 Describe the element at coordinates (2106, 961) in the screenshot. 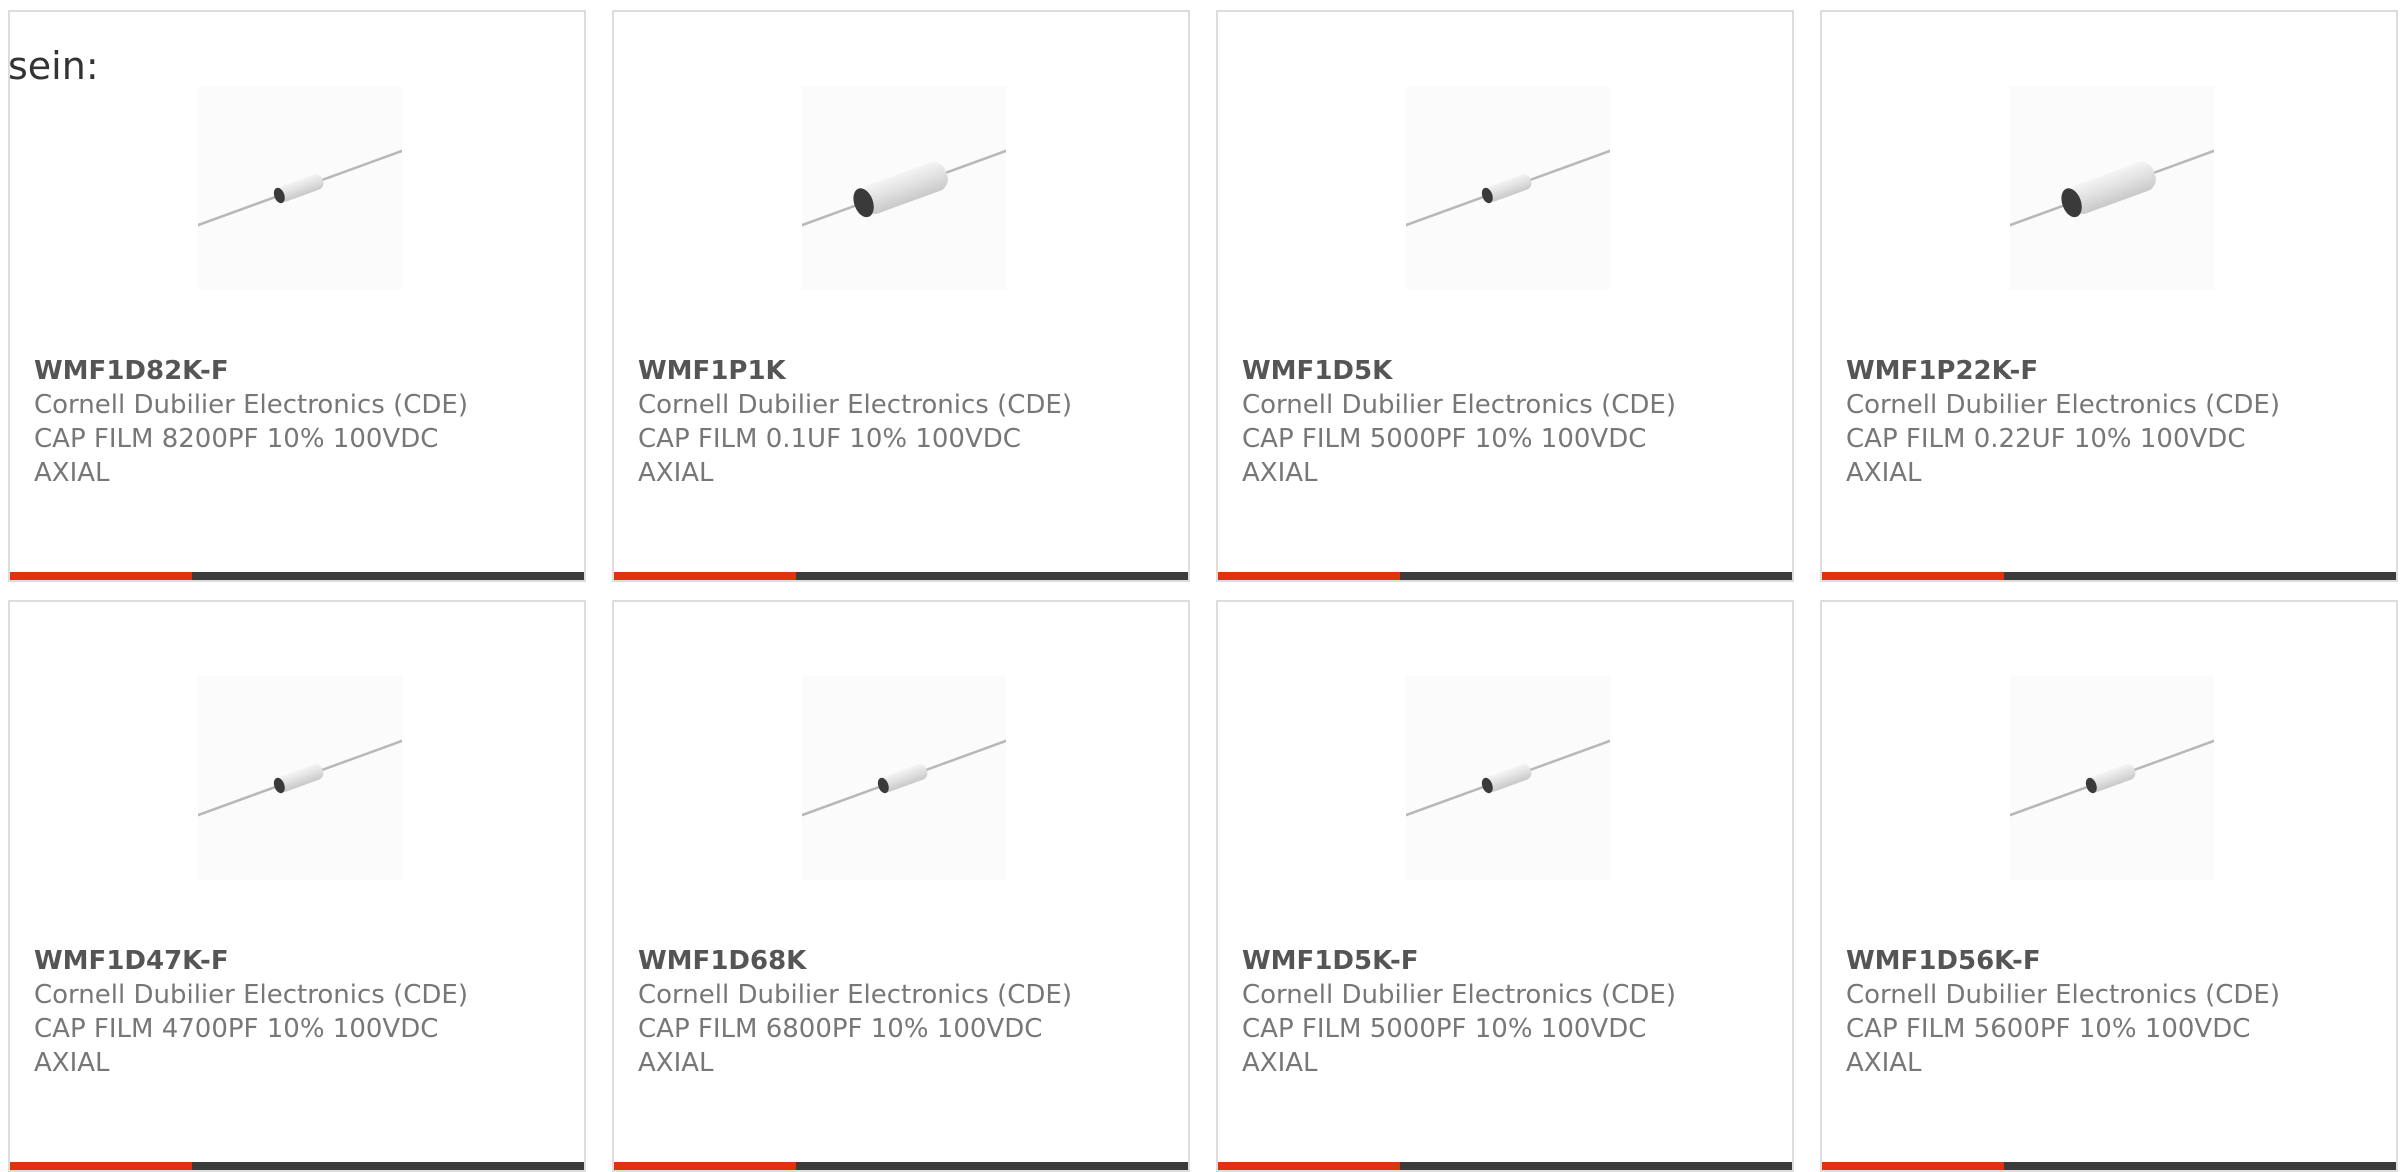

I see `part-number: WMF1D56K-F` at that location.